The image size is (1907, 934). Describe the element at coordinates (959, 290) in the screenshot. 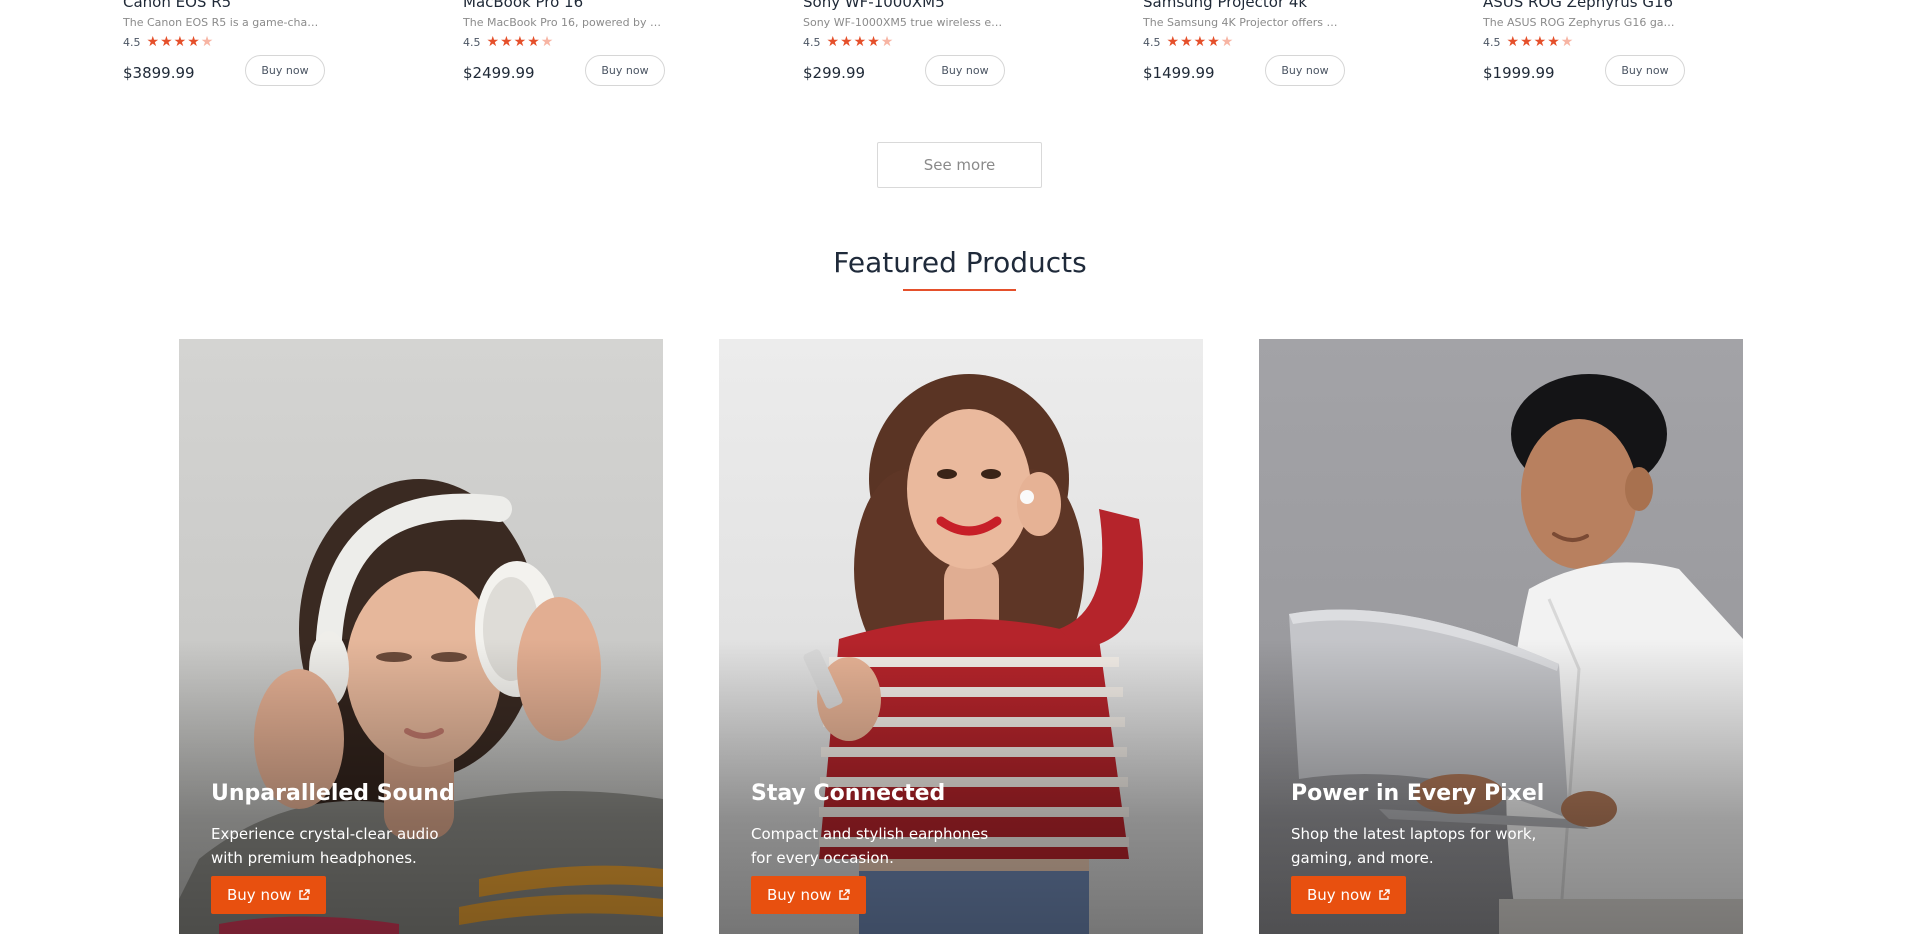

I see `heading-underline` at that location.